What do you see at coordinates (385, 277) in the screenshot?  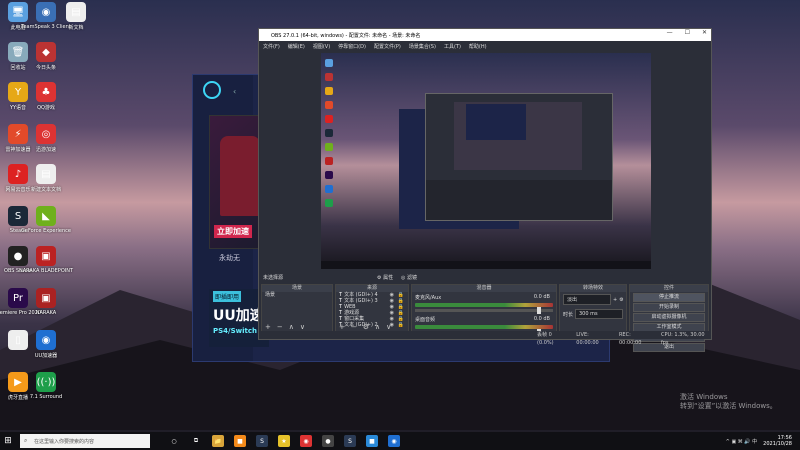 I see `properties-button: ⚙ 属性` at bounding box center [385, 277].